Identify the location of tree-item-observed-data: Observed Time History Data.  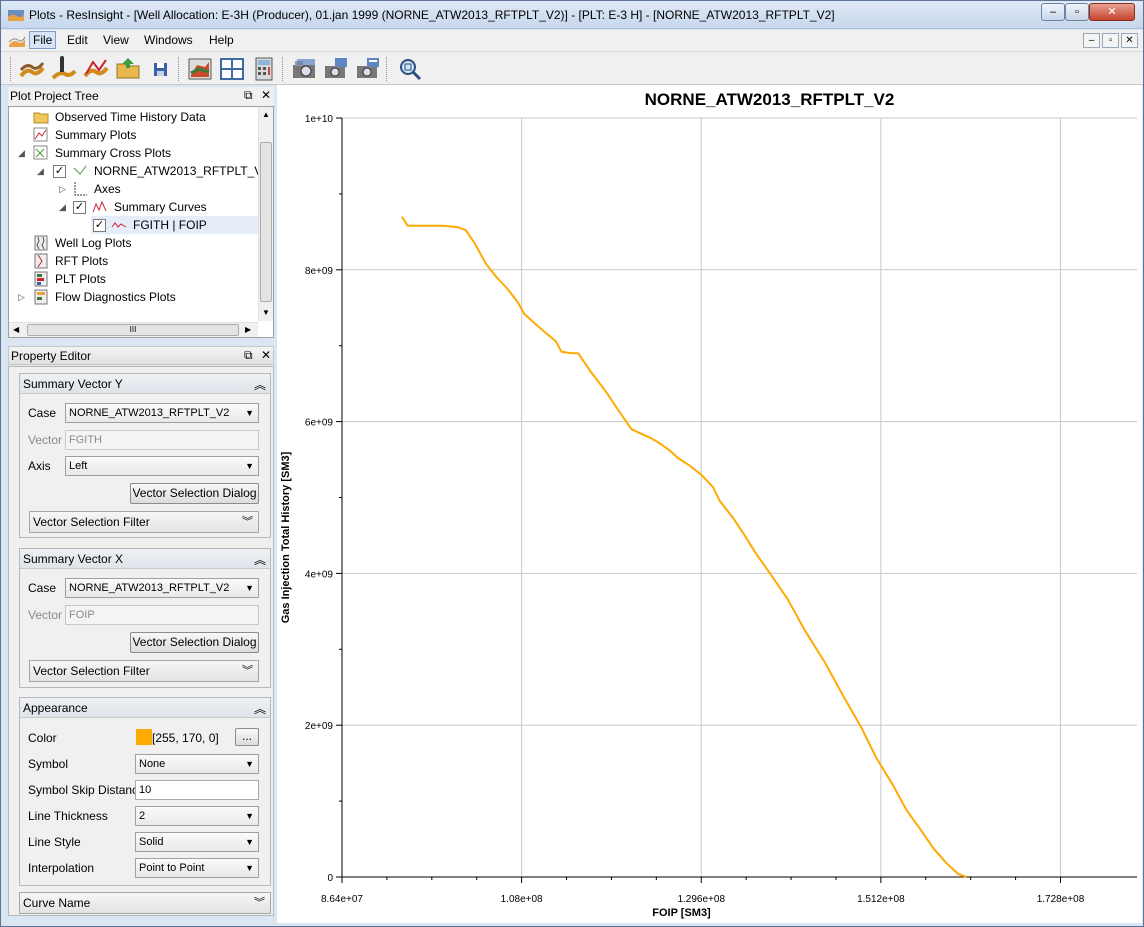
(134, 117).